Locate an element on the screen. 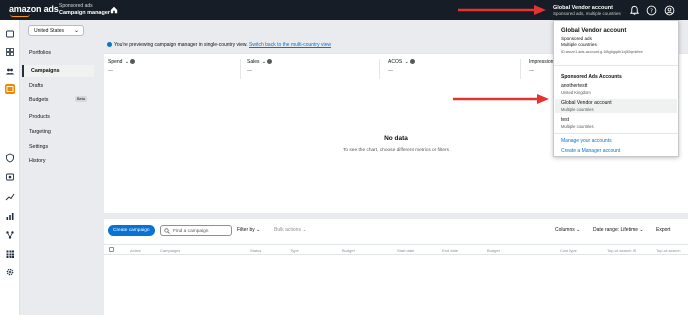  icon-rail is located at coordinates (10, 167).